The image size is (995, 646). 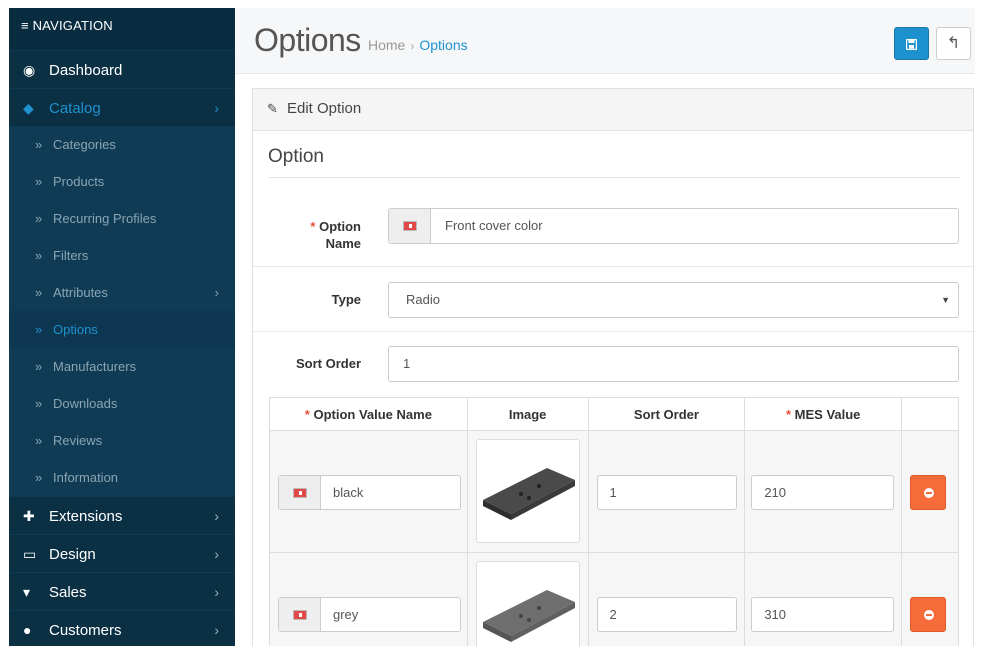 I want to click on sort-order-input: 1, so click(x=666, y=492).